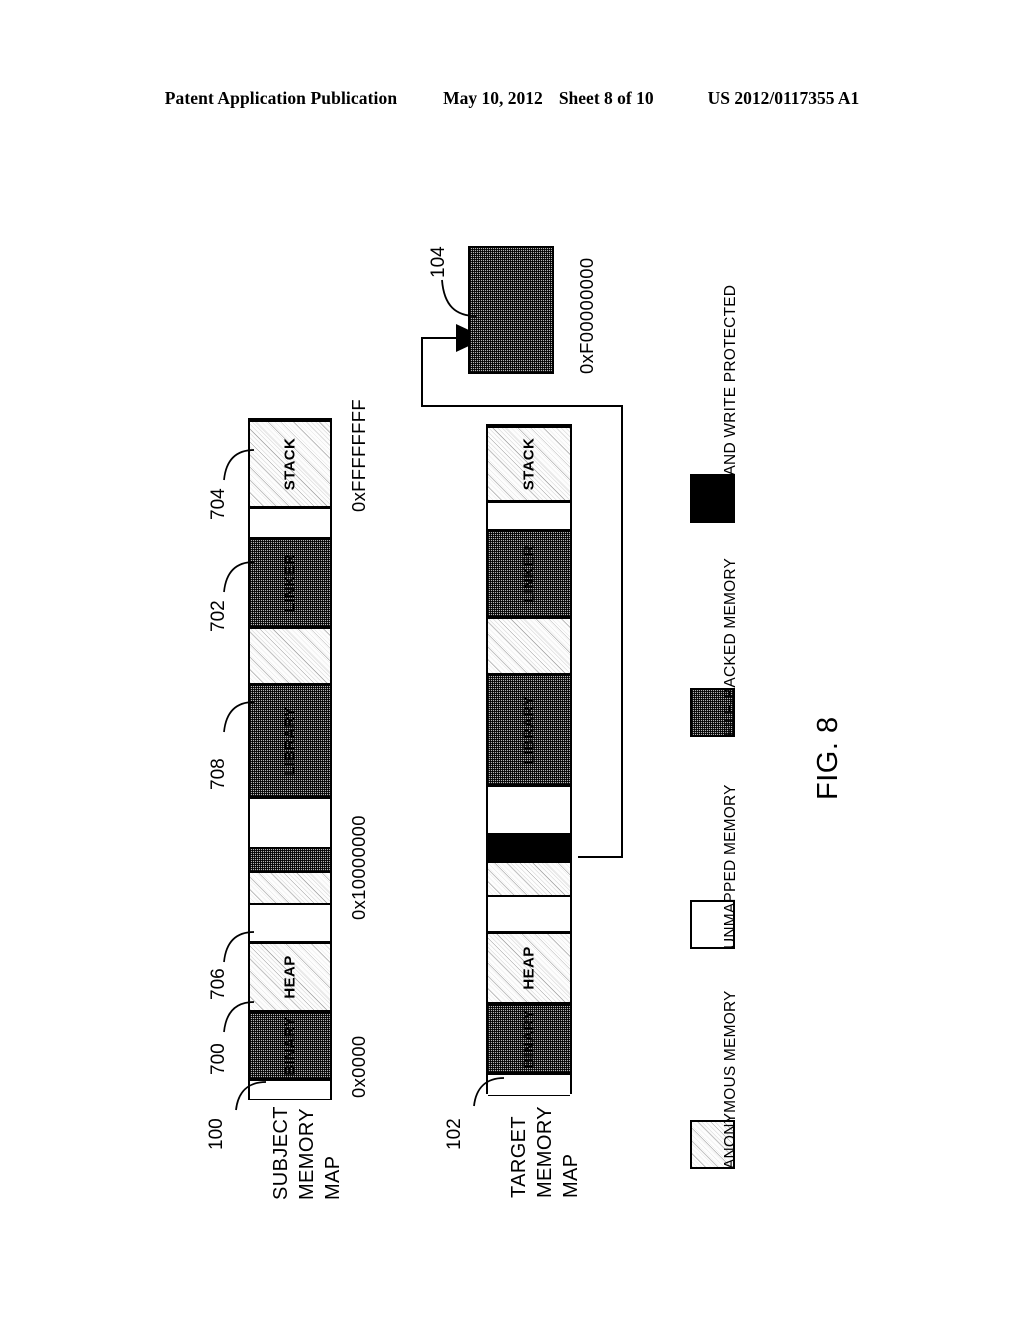 This screenshot has height=1320, width=1024. Describe the element at coordinates (358, 455) in the screenshot. I see `subject-address-high: 0xFFFFFFFF` at that location.